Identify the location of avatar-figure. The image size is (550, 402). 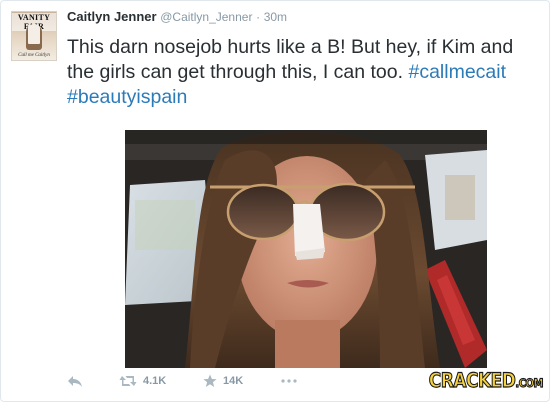
(34, 37).